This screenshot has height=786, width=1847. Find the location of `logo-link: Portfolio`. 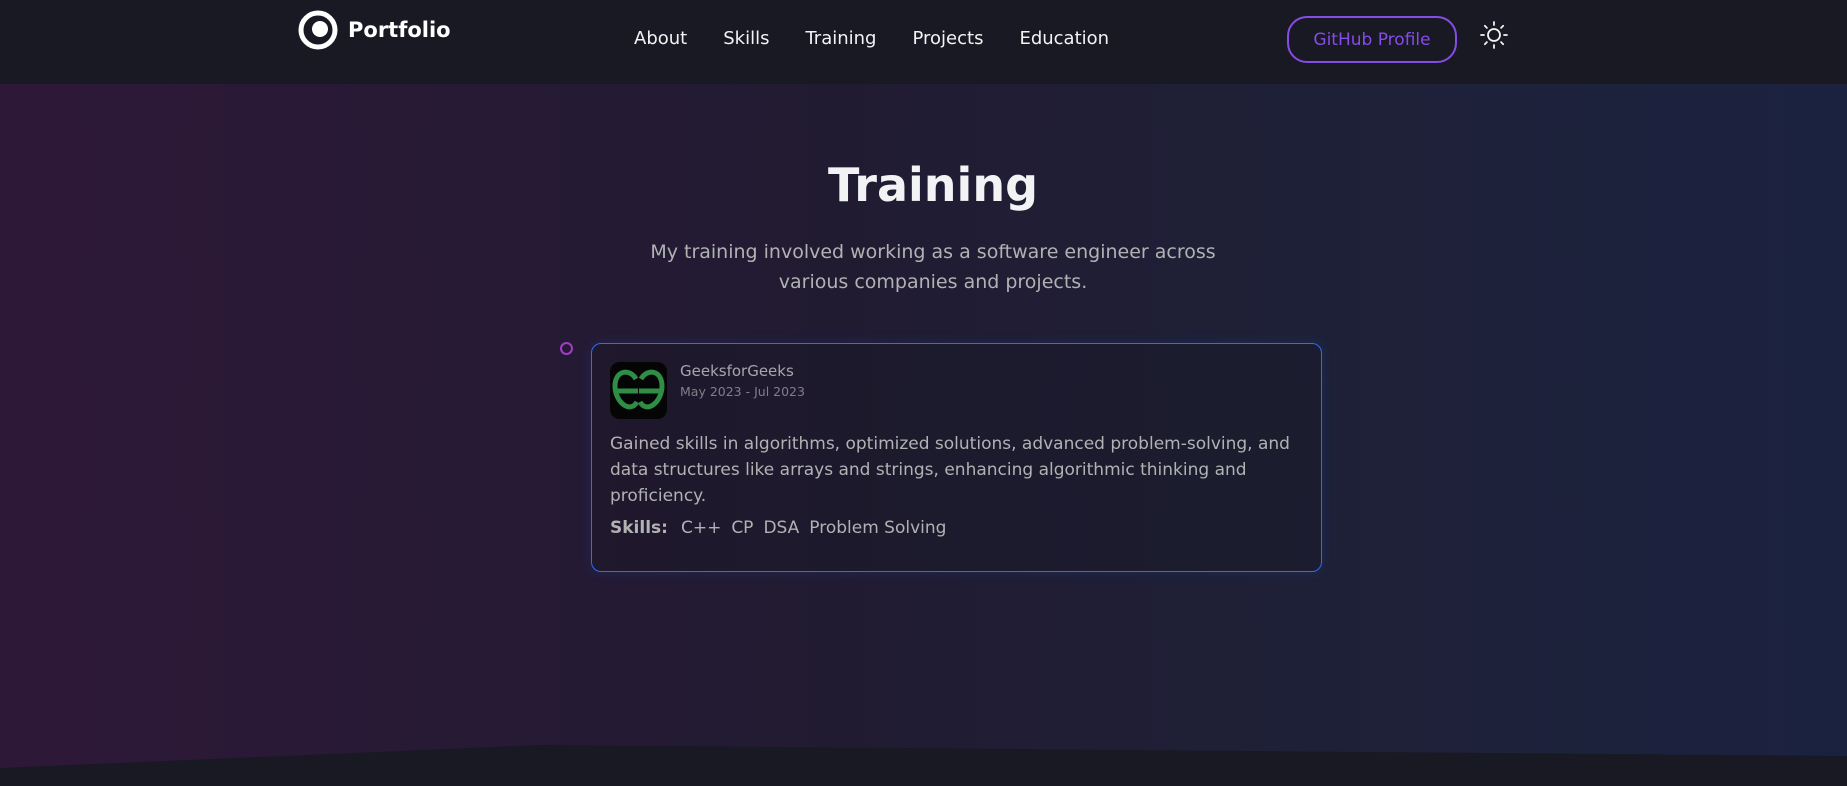

logo-link: Portfolio is located at coordinates (374, 30).